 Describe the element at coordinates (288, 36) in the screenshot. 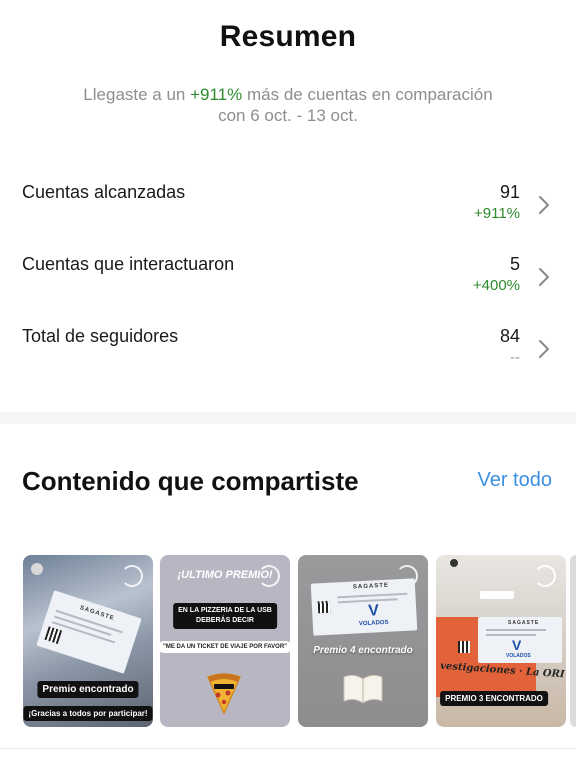

I see `page-title: Resumen` at that location.